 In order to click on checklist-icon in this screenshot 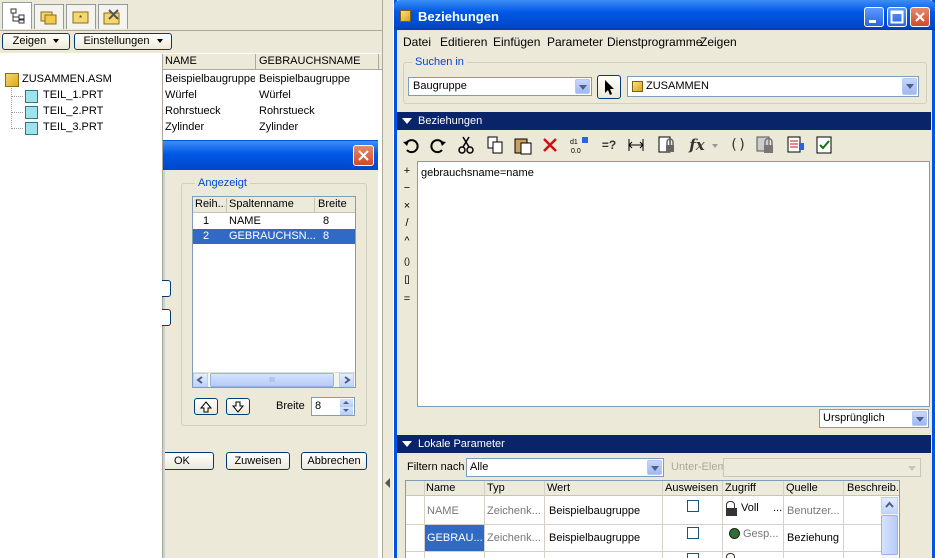, I will do `click(824, 145)`.